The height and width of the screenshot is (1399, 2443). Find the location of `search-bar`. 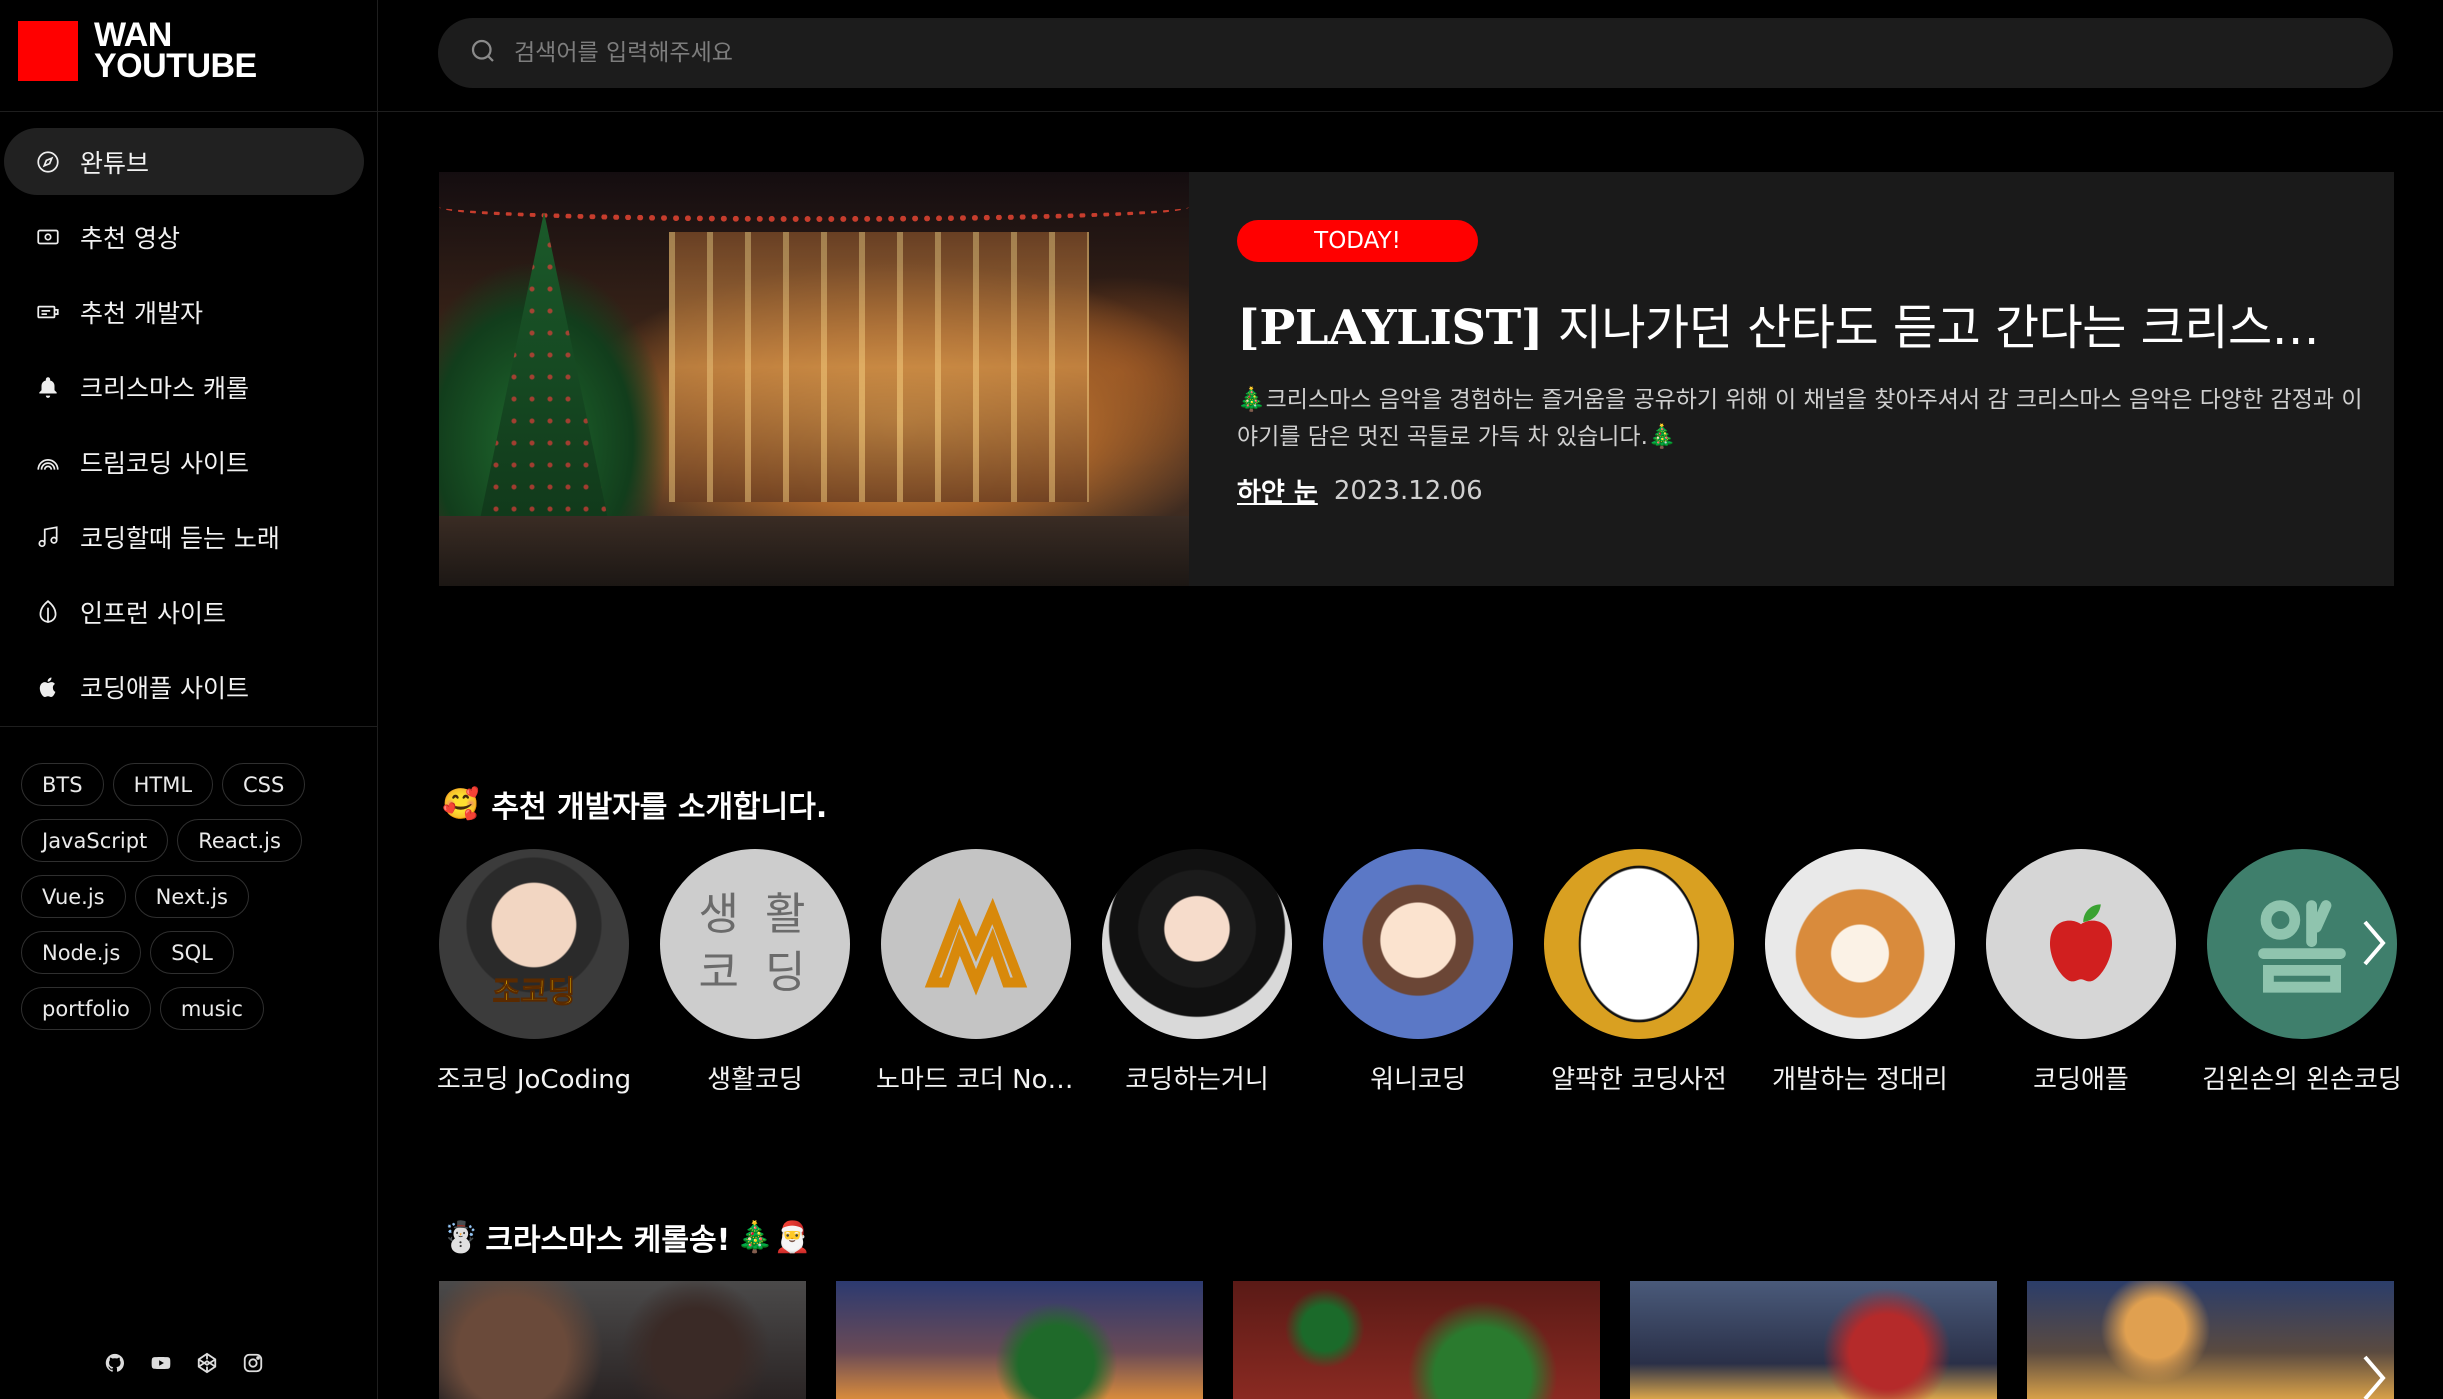

search-bar is located at coordinates (1415, 53).